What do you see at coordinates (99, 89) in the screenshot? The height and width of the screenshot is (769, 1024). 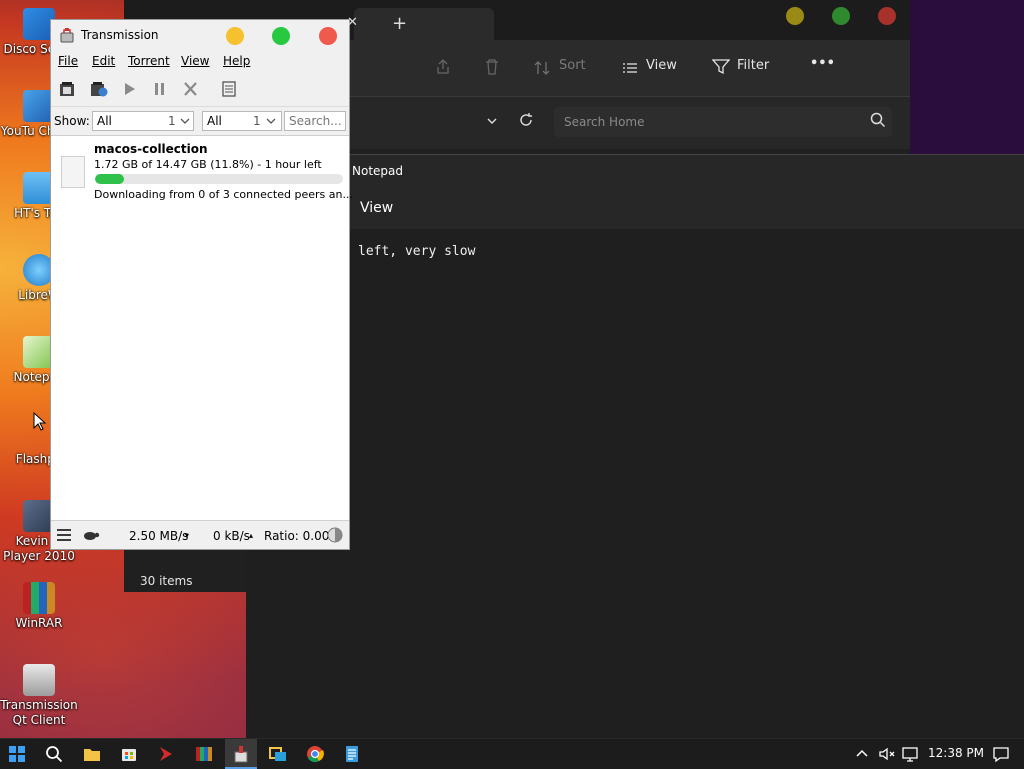 I see `open-url-icon` at bounding box center [99, 89].